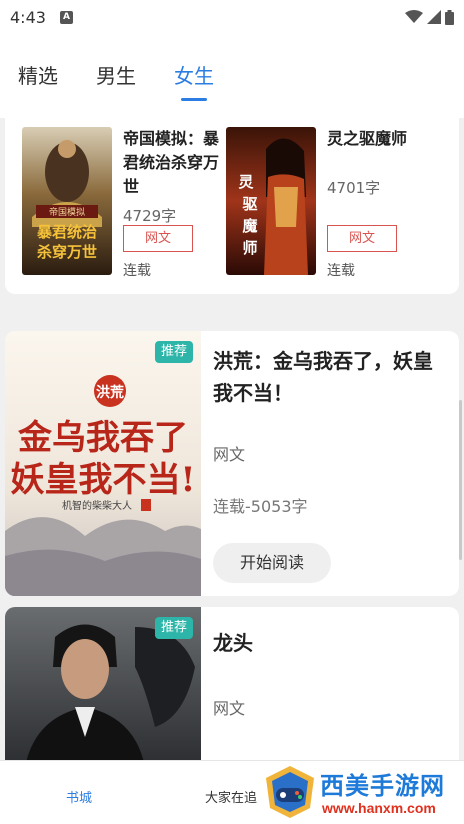 The image size is (464, 824). Describe the element at coordinates (194, 99) in the screenshot. I see `active-tab-indicator` at that location.